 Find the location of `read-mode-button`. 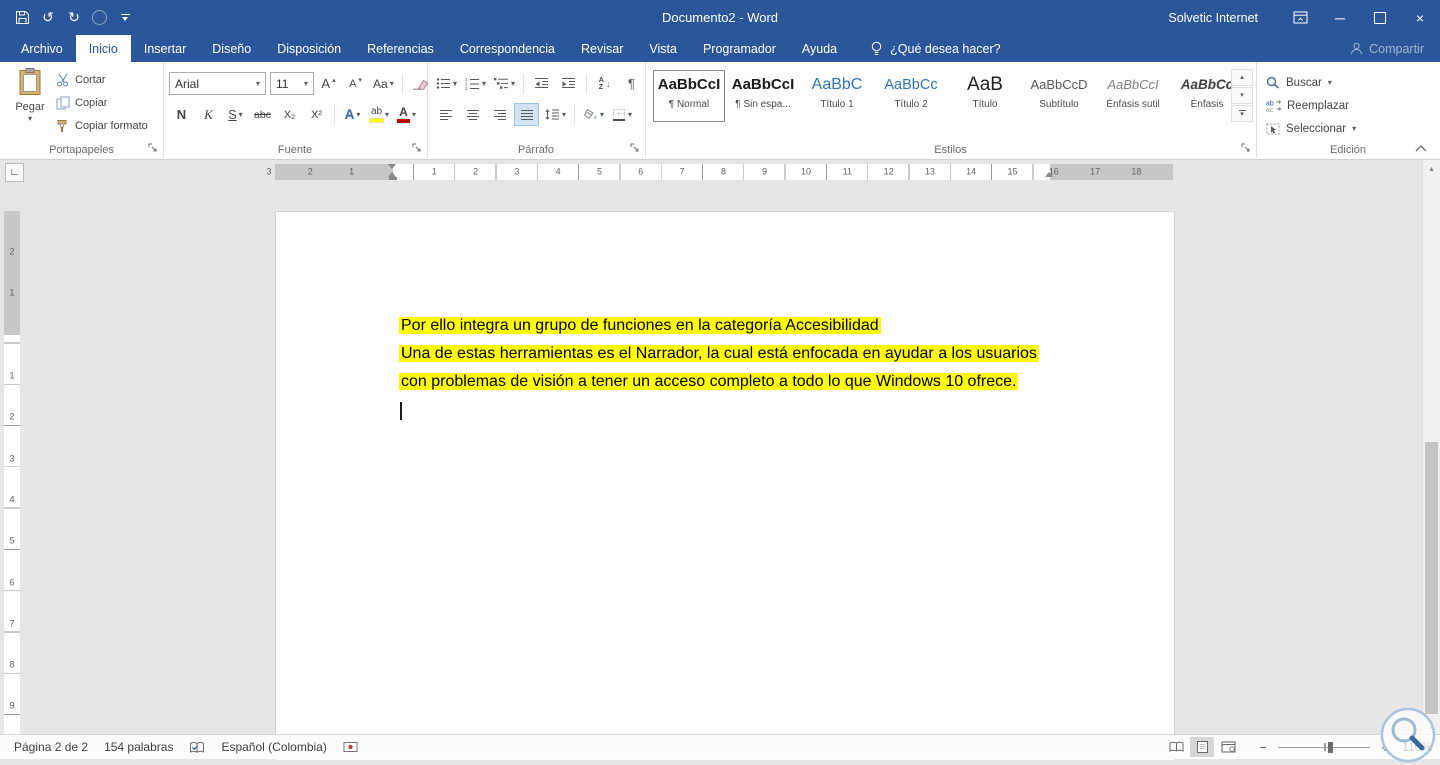

read-mode-button is located at coordinates (1176, 747).